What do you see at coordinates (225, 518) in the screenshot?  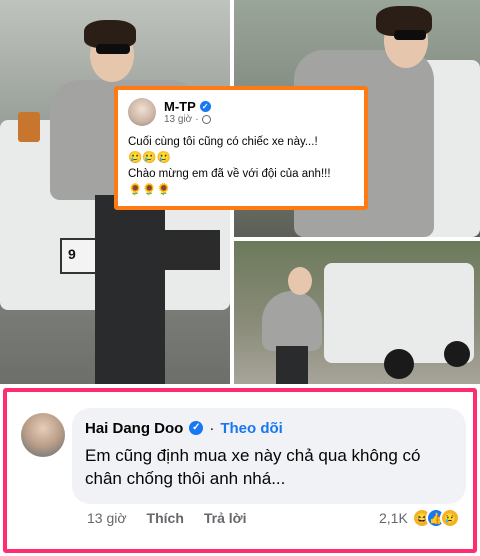 I see `reply-button: Trả lời` at bounding box center [225, 518].